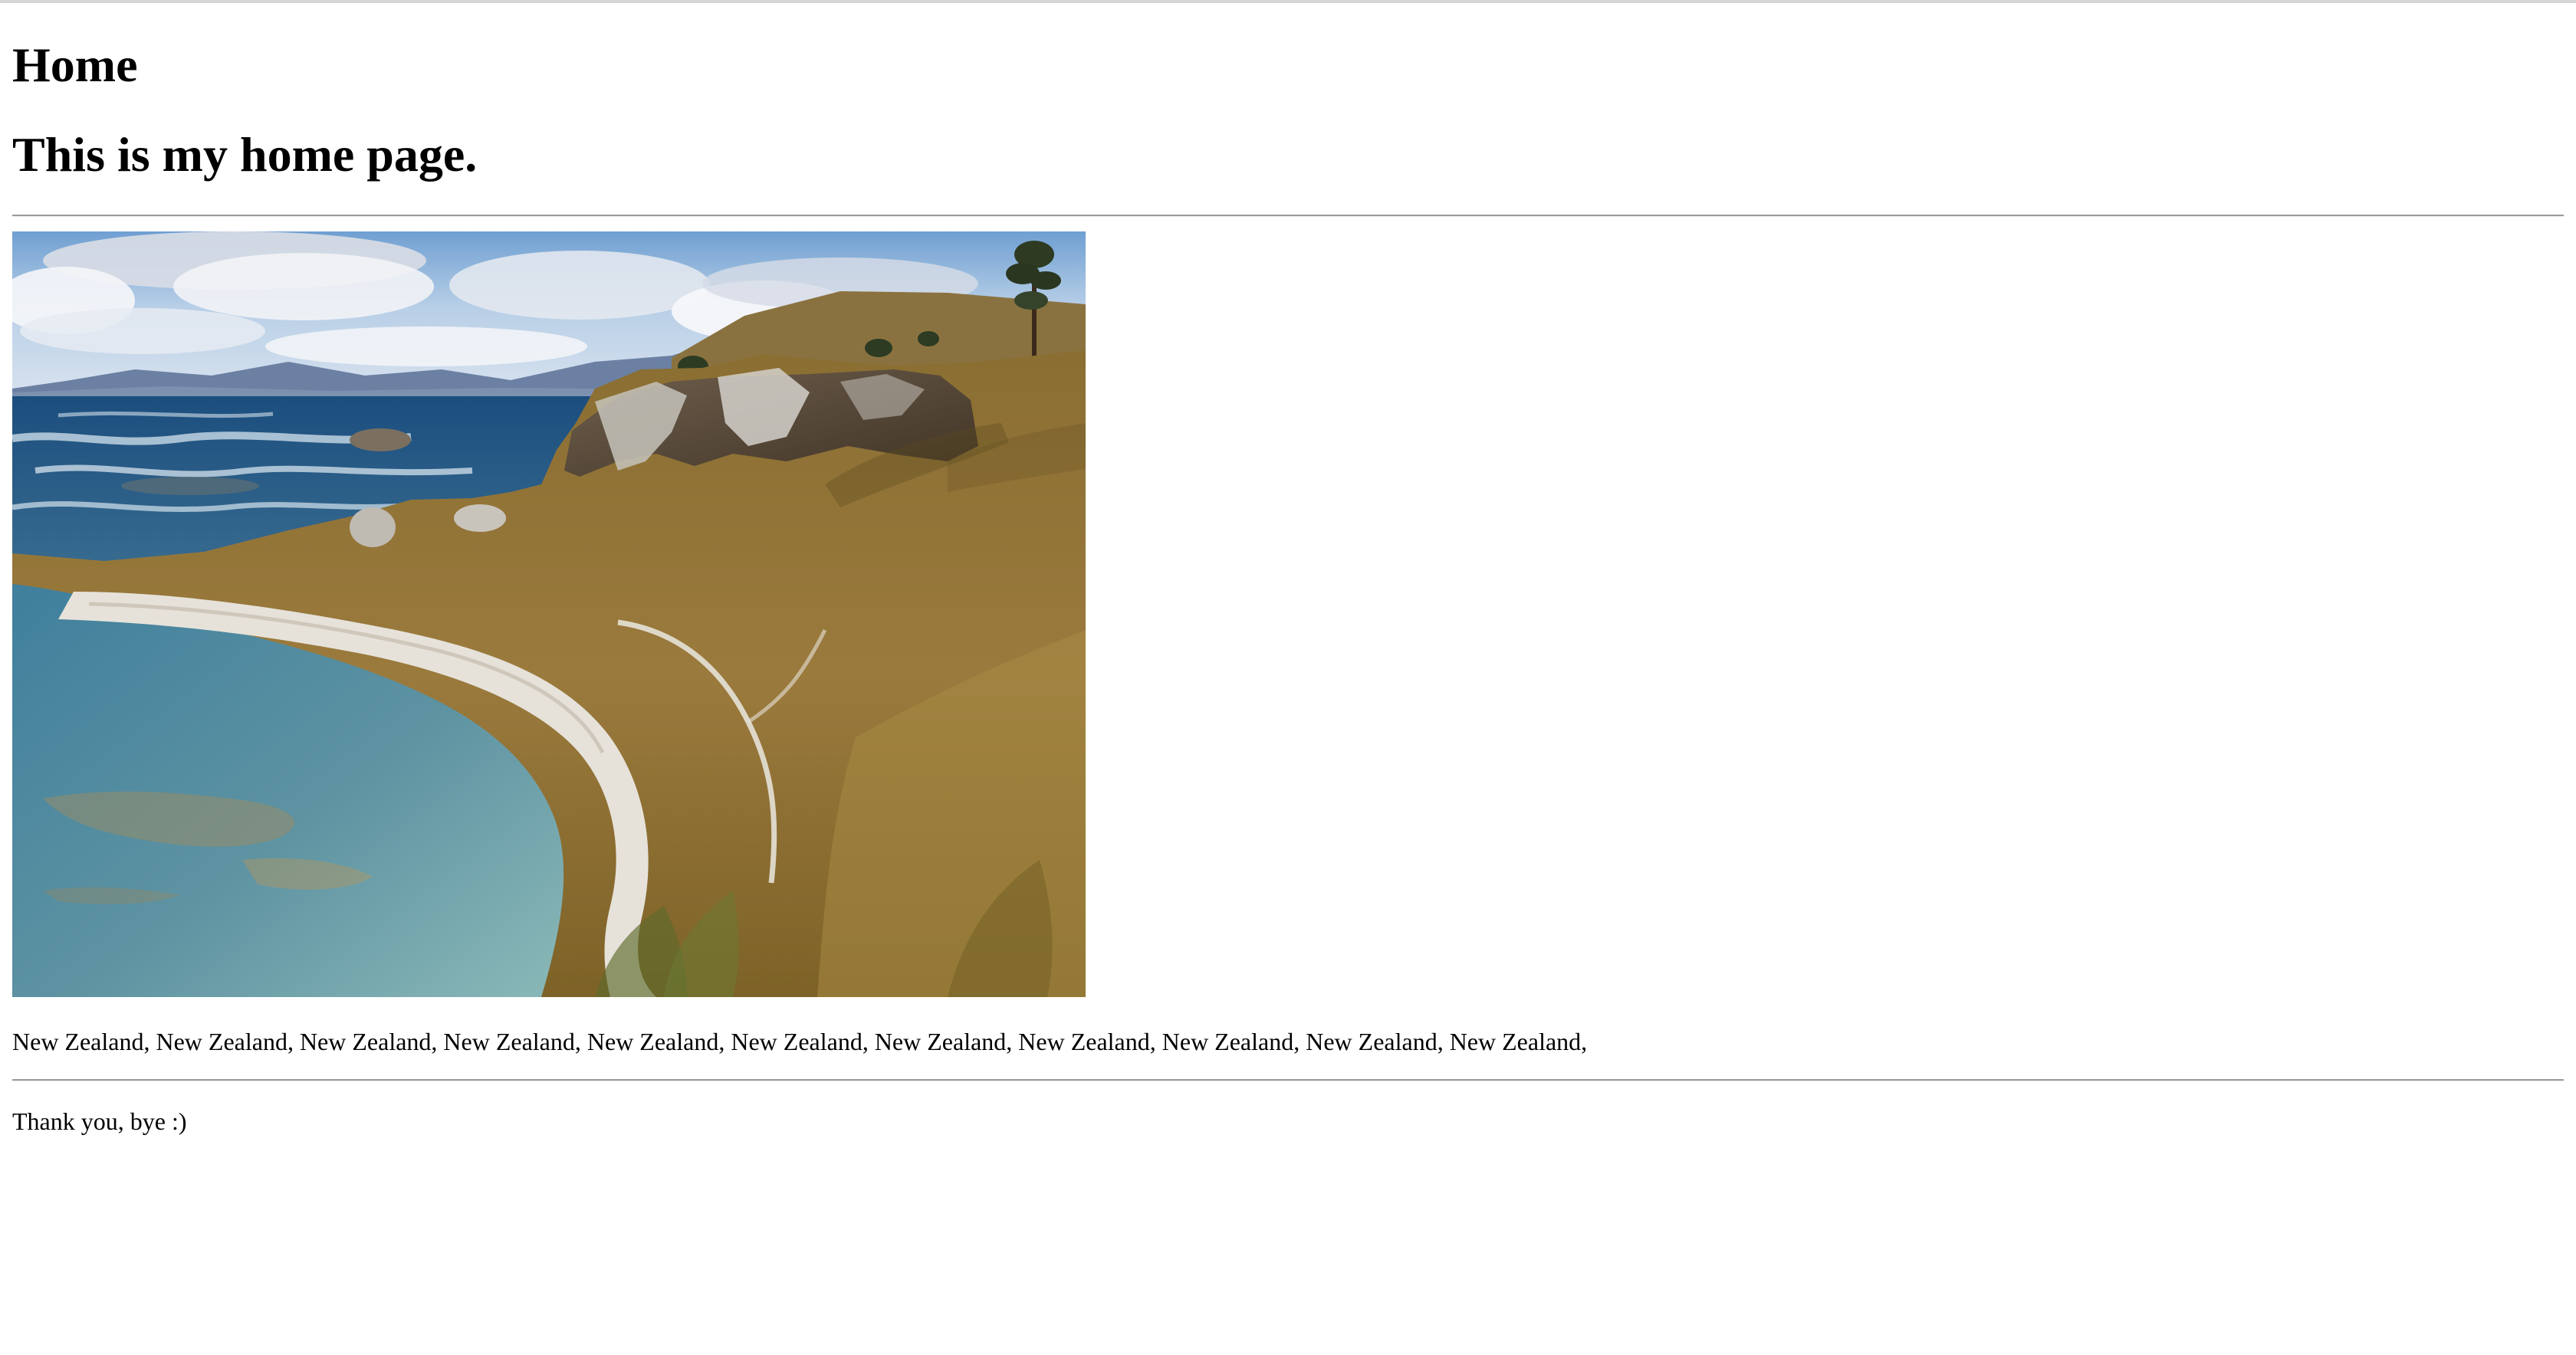  I want to click on page-title: Home, so click(75, 65).